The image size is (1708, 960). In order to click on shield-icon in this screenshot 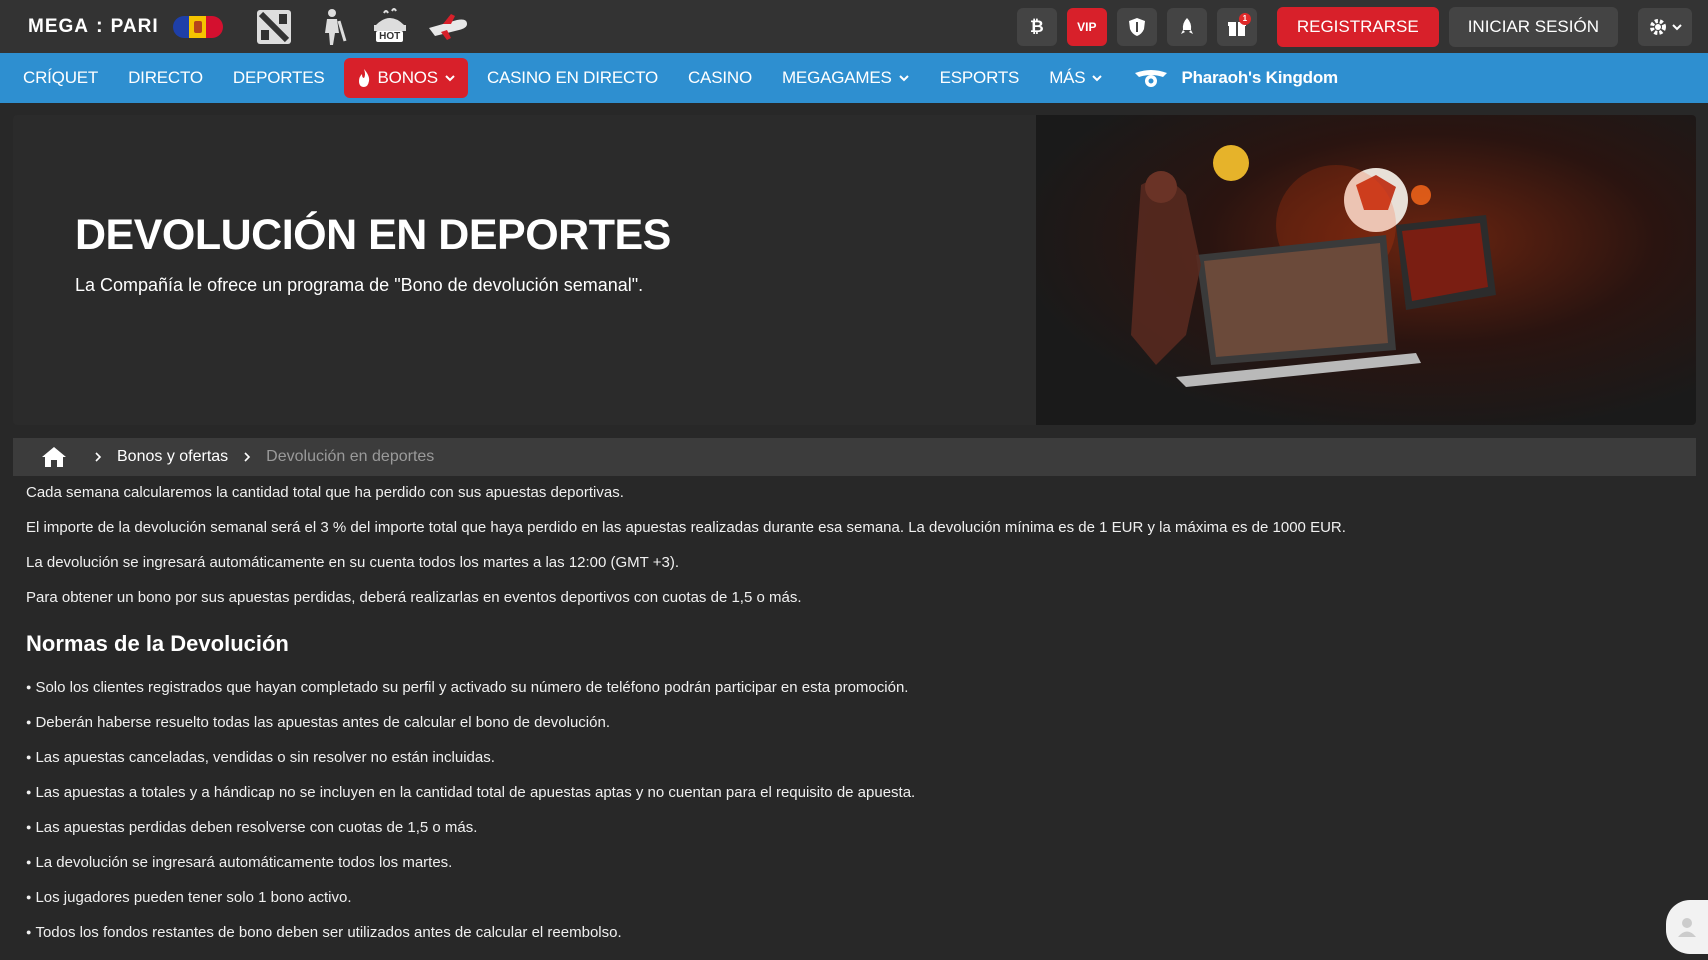, I will do `click(1136, 26)`.